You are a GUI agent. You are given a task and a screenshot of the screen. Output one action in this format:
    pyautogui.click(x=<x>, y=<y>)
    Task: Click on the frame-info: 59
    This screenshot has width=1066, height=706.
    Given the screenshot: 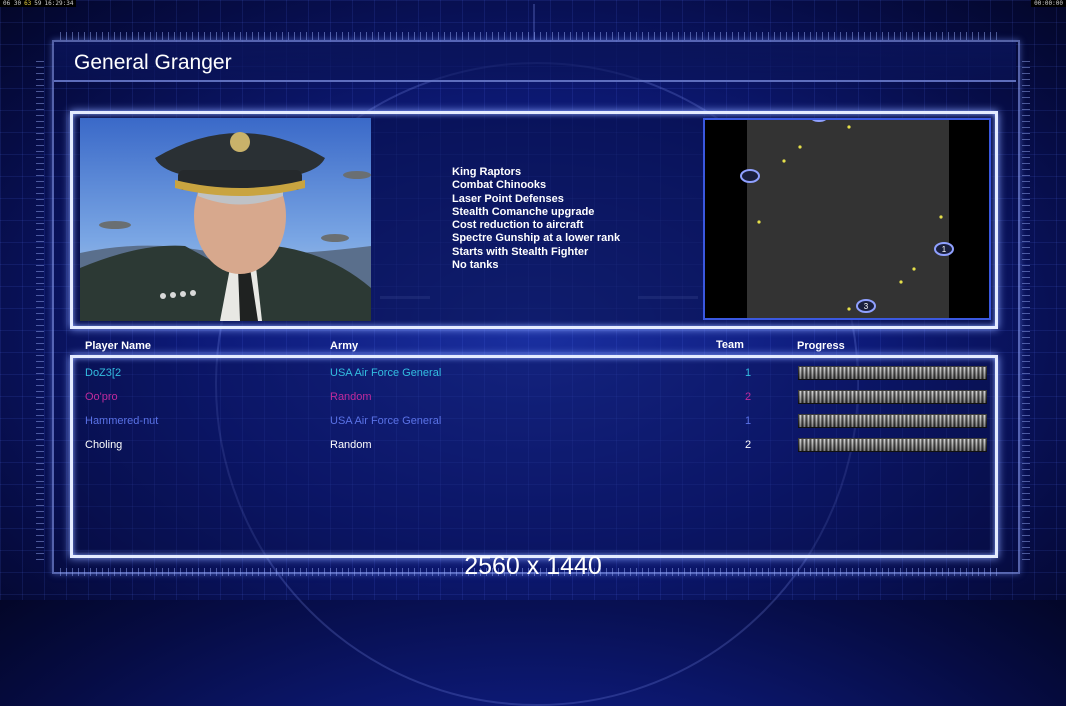 What is the action you would take?
    pyautogui.click(x=38, y=3)
    